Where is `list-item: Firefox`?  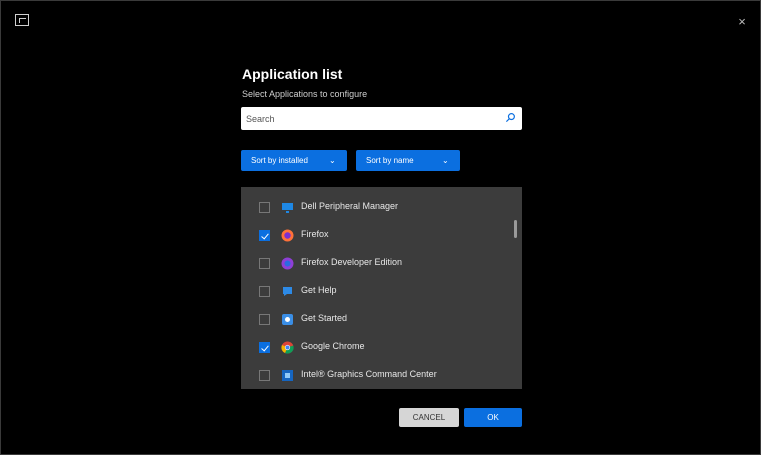 list-item: Firefox is located at coordinates (376, 236).